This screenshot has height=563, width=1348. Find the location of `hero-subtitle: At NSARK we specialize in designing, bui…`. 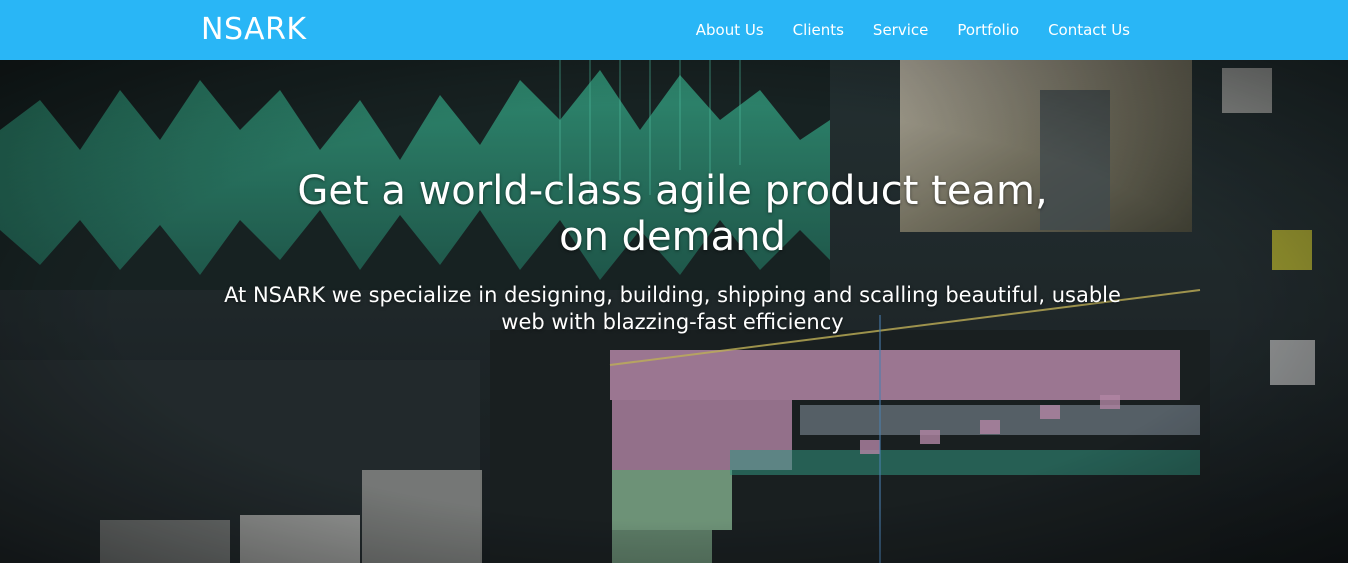

hero-subtitle: At NSARK we specialize in designing, bui… is located at coordinates (672, 308).